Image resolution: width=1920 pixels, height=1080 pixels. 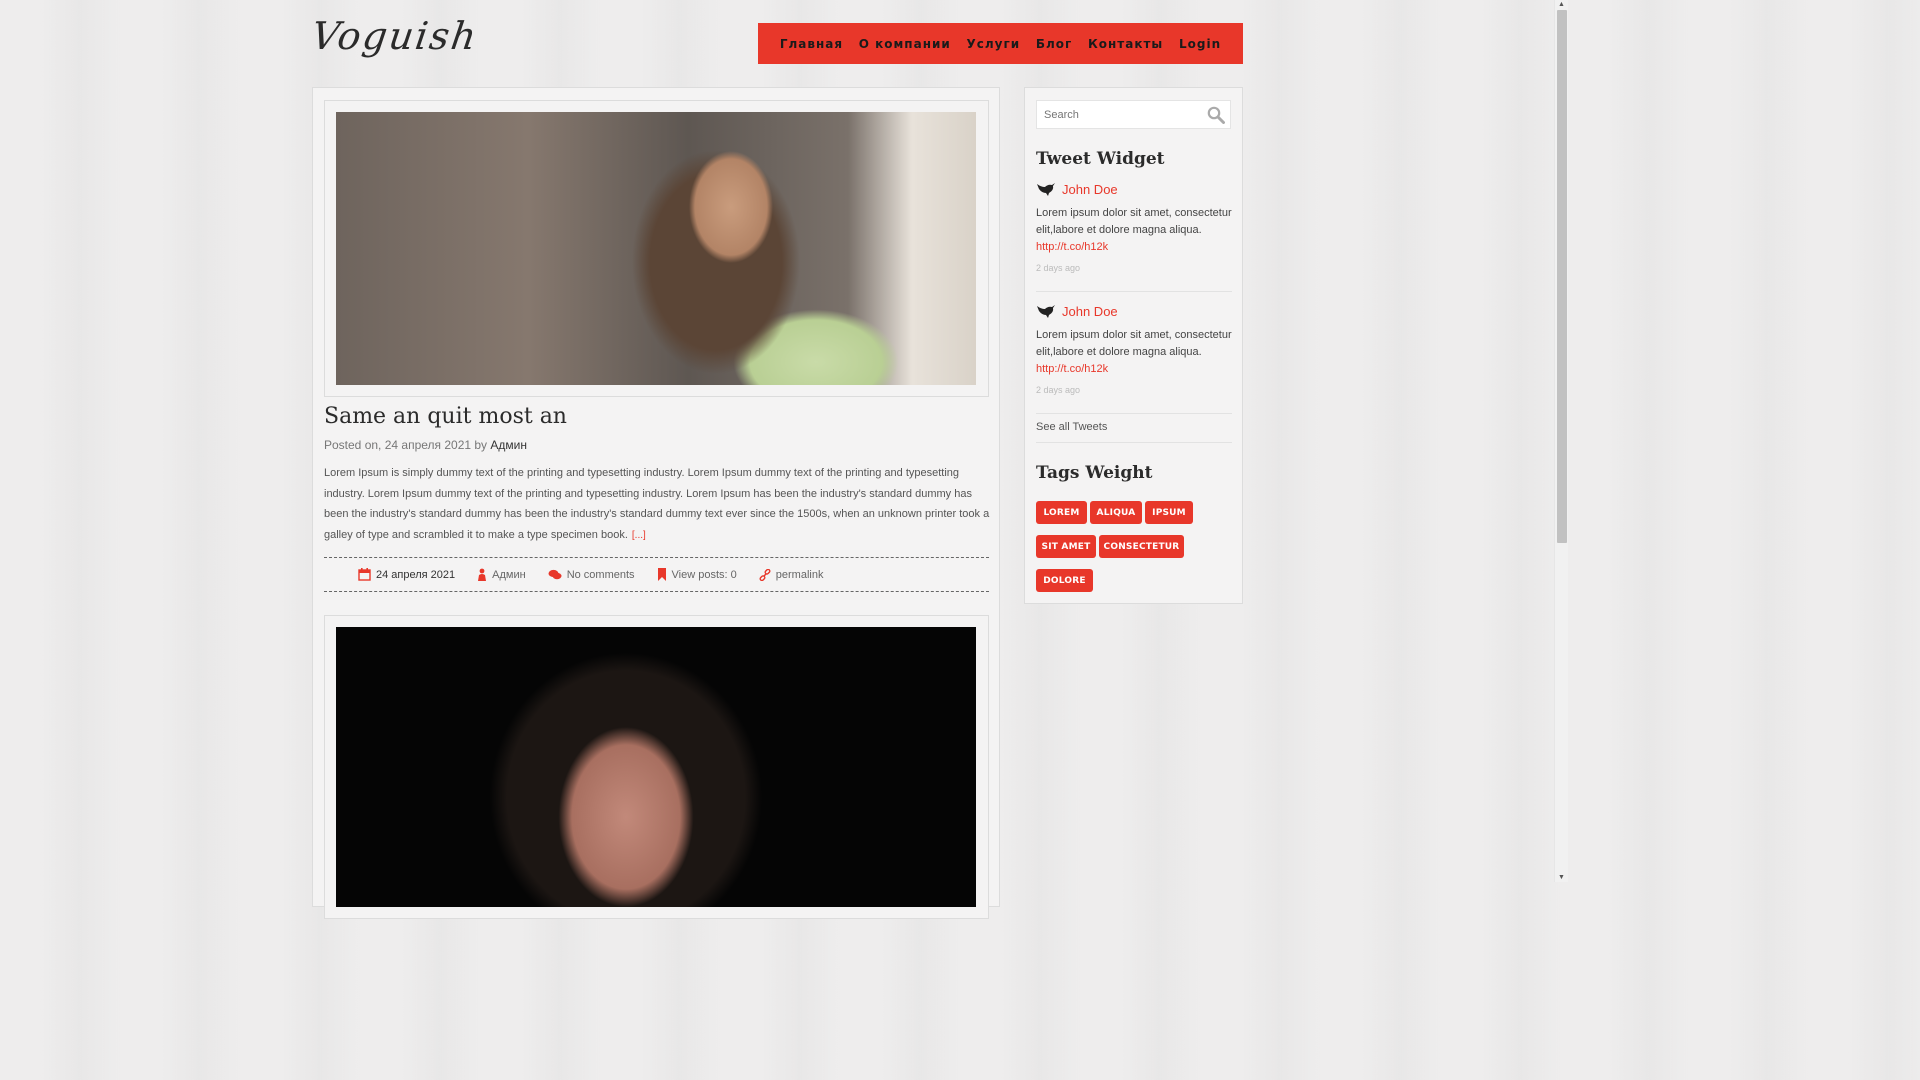 I want to click on bookmark-icon, so click(x=661, y=574).